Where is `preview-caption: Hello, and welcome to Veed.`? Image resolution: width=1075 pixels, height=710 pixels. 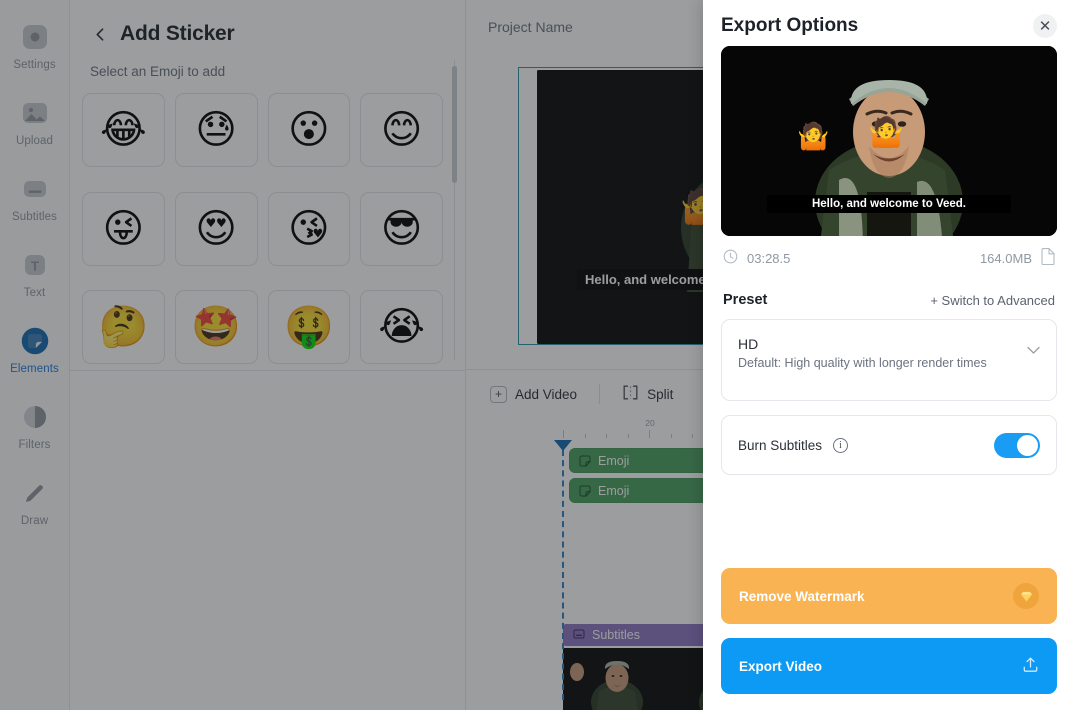 preview-caption: Hello, and welcome to Veed. is located at coordinates (889, 204).